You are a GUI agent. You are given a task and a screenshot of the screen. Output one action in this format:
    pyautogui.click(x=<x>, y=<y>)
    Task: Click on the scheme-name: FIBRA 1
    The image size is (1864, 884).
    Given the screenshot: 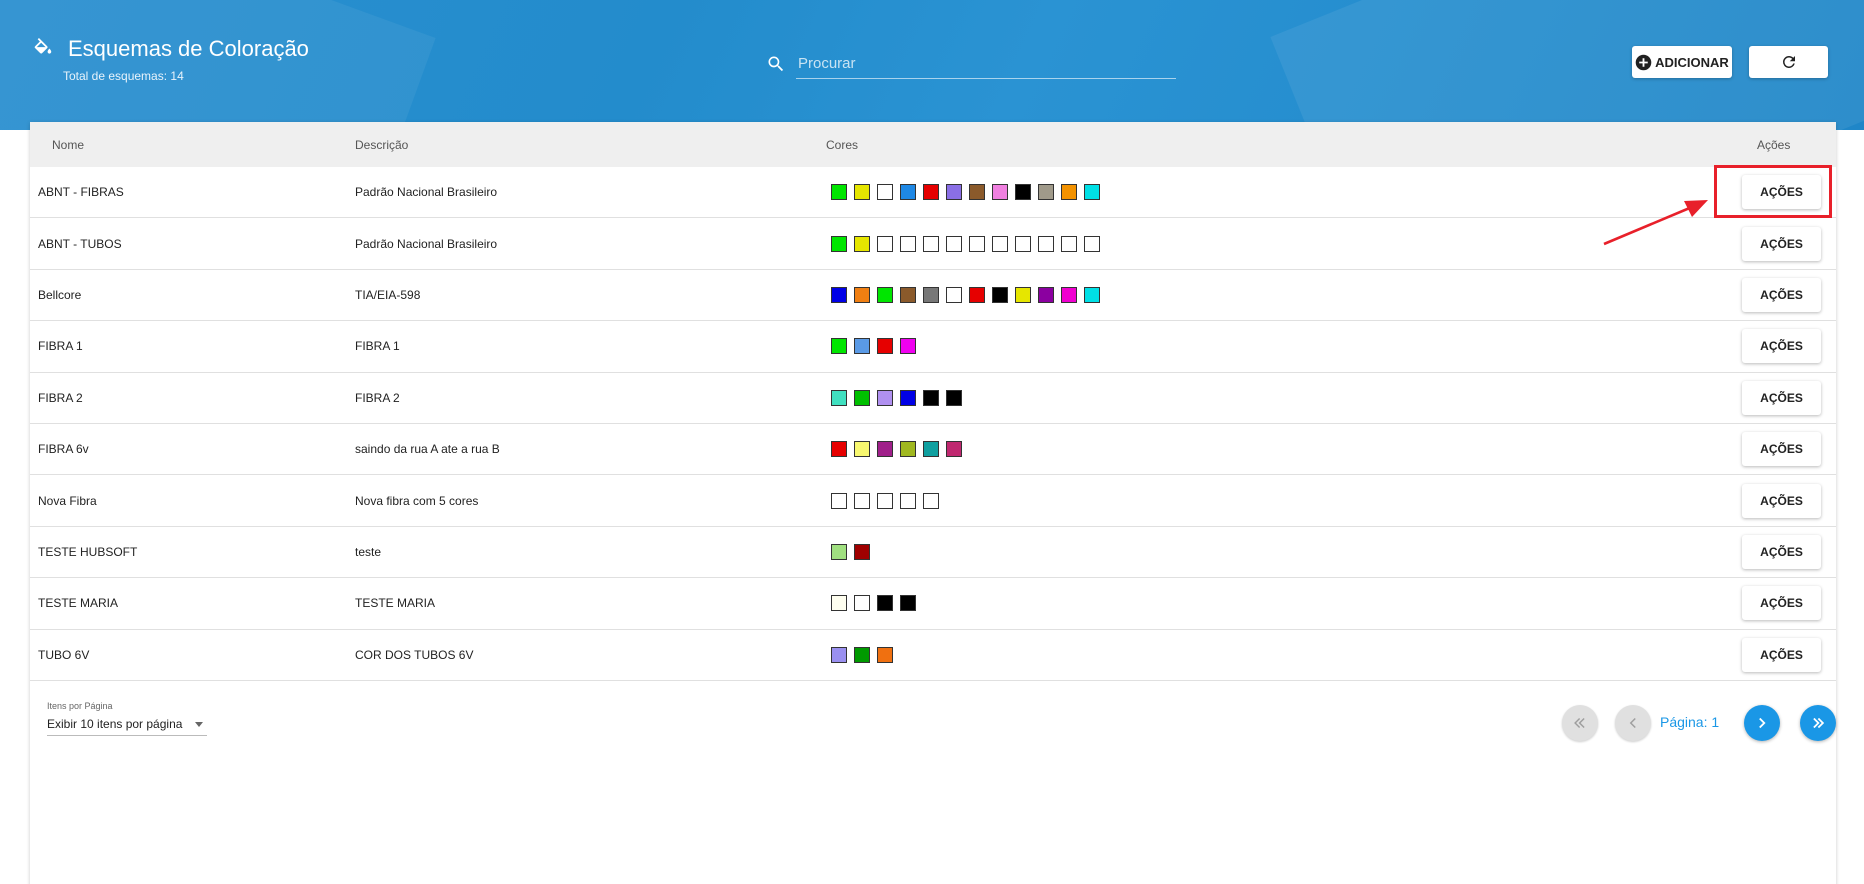 What is the action you would take?
    pyautogui.click(x=60, y=346)
    